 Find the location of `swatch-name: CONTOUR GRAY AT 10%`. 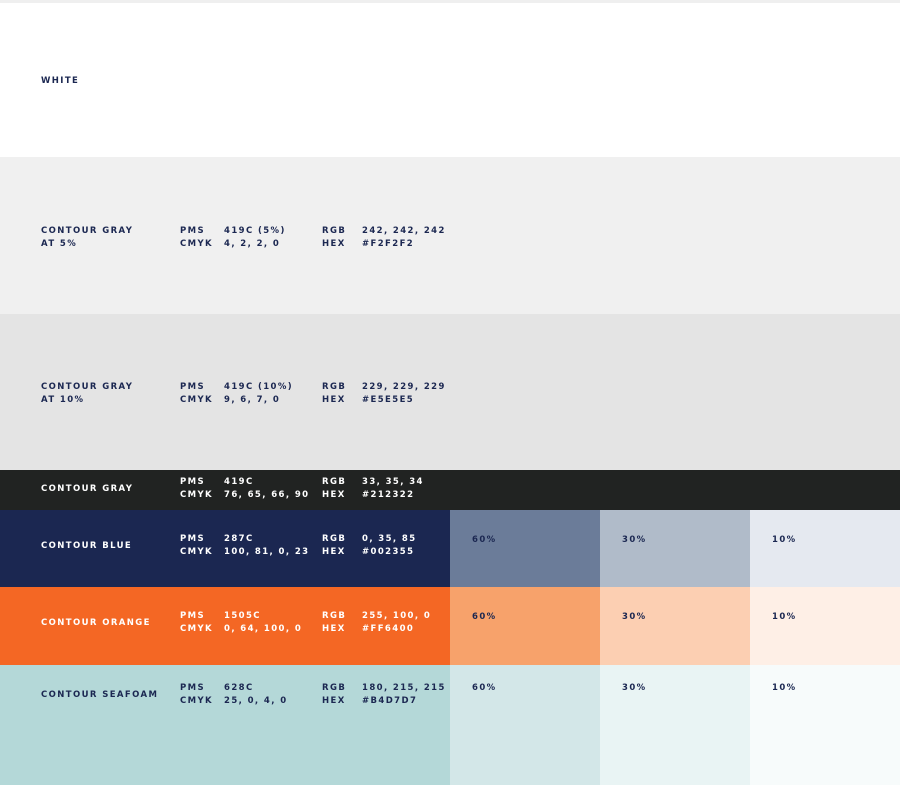

swatch-name: CONTOUR GRAY AT 10% is located at coordinates (87, 393).